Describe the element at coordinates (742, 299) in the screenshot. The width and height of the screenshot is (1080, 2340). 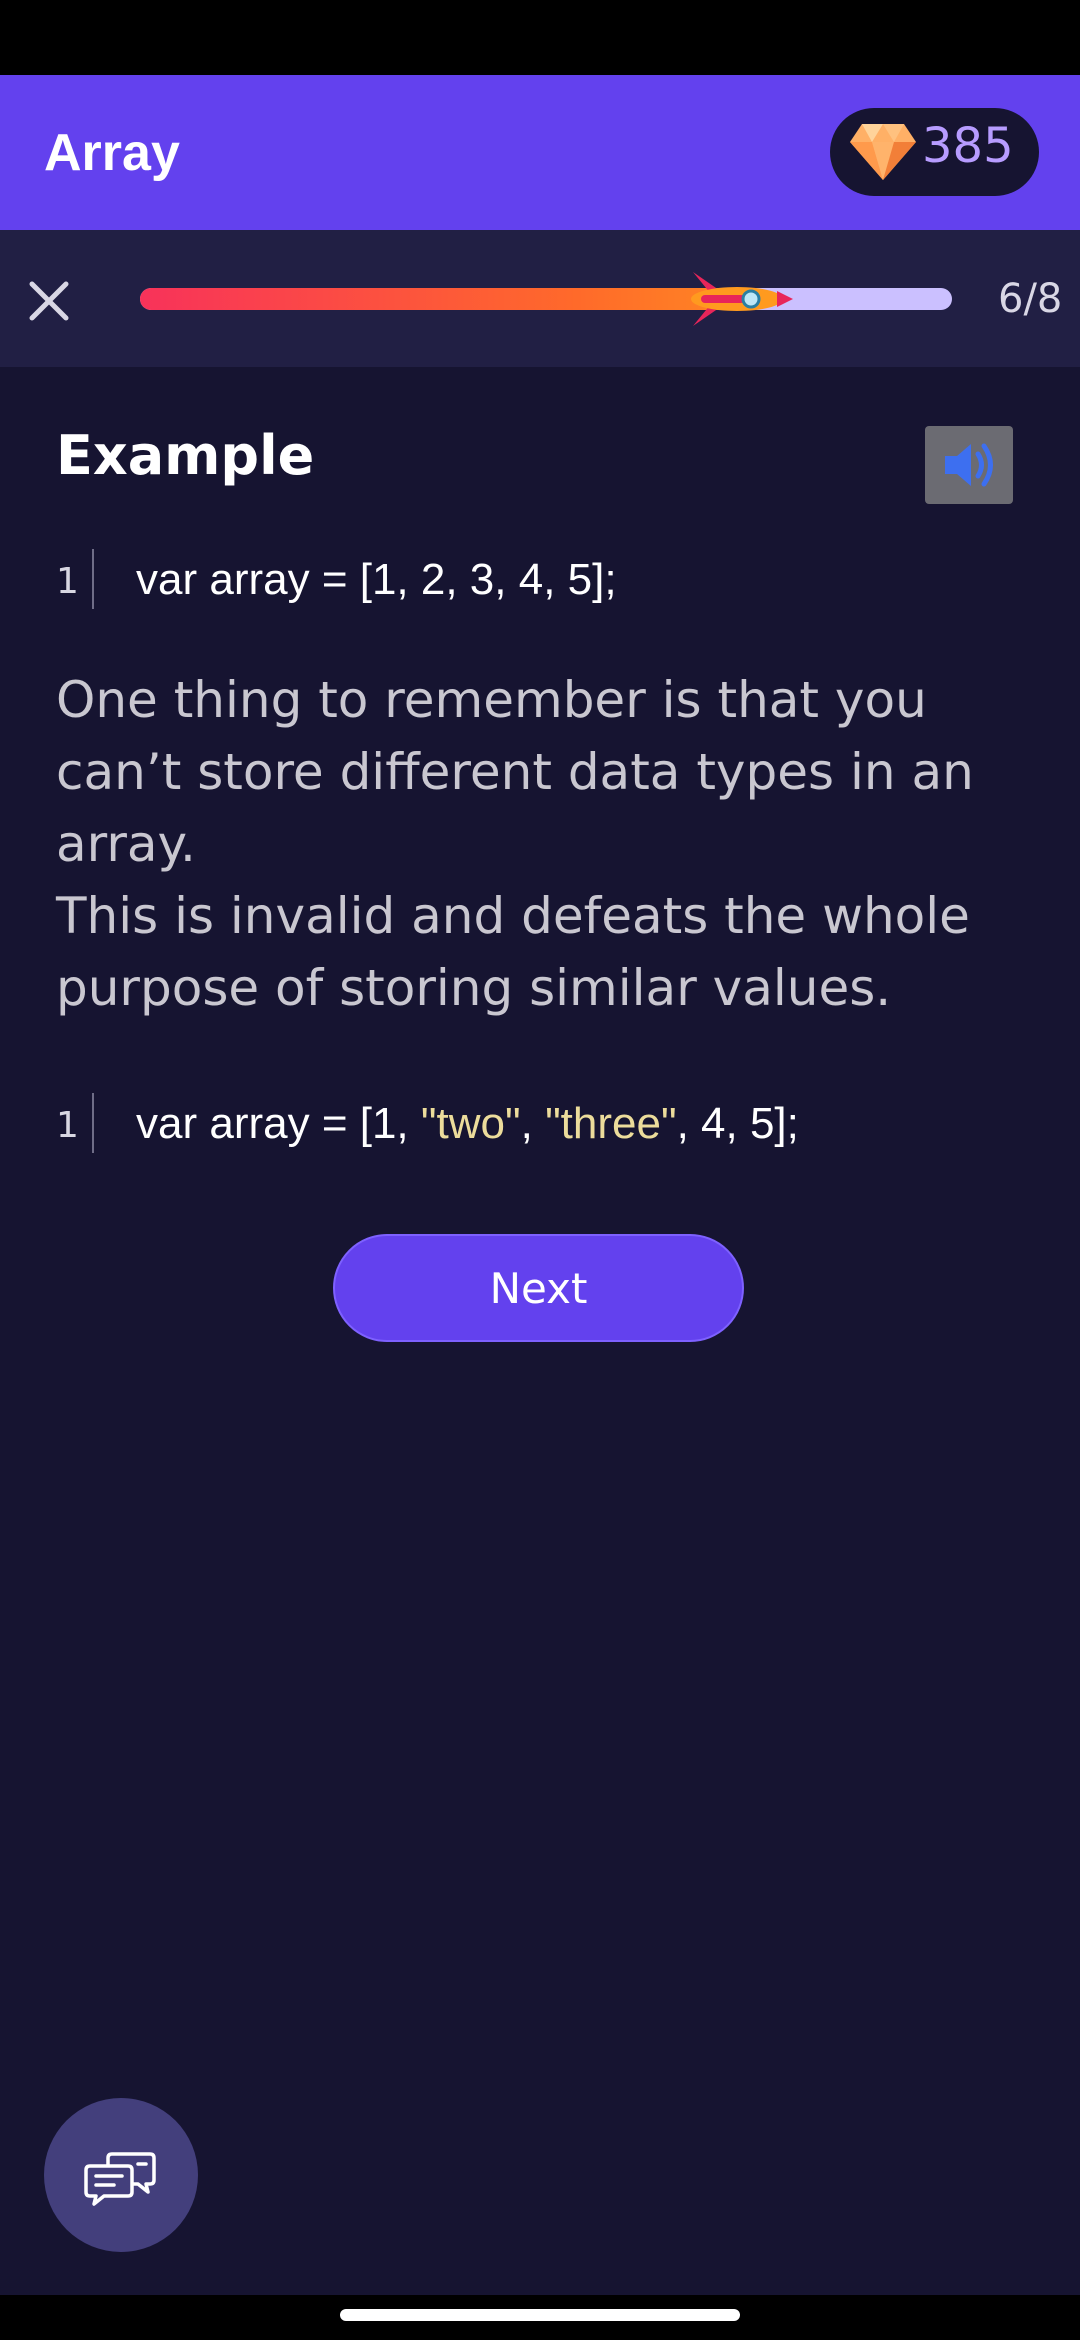
I see `rocket-icon` at that location.